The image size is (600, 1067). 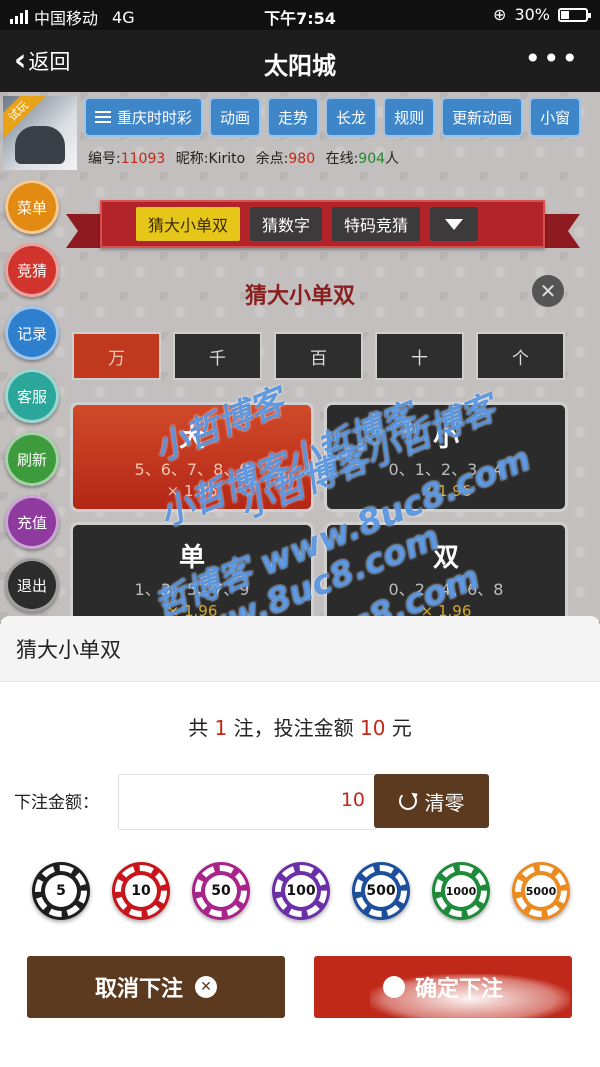 What do you see at coordinates (445, 438) in the screenshot?
I see `bet-label: 小` at bounding box center [445, 438].